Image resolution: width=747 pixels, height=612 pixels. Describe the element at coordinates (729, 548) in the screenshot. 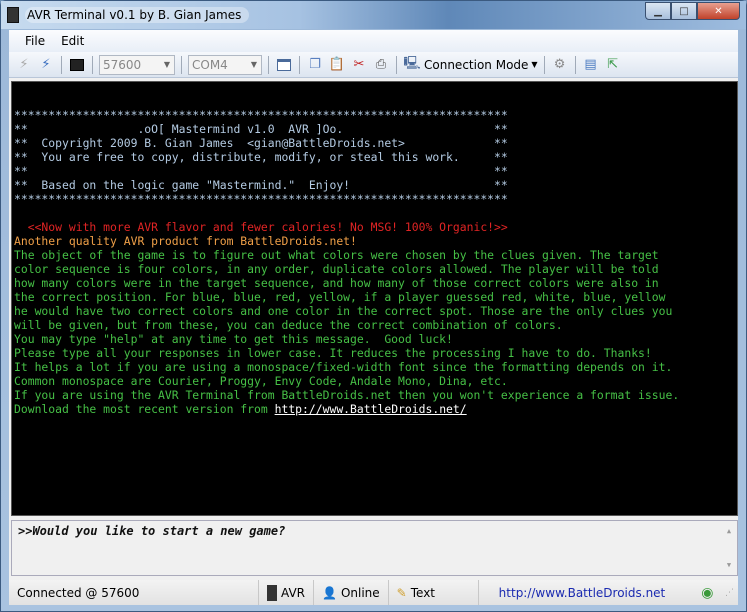

I see `input-scrollbar: ▲ ▼` at that location.